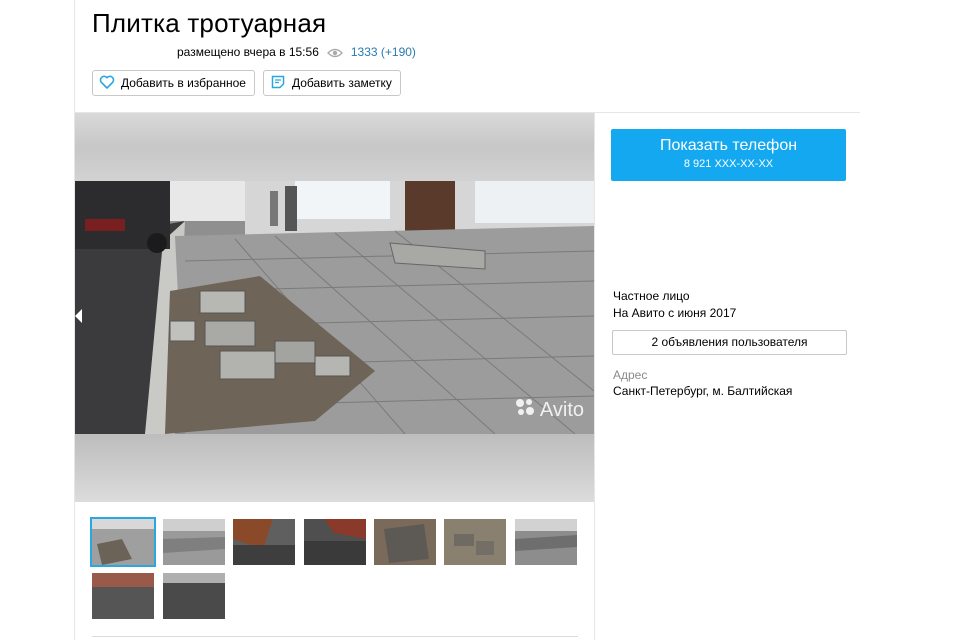 The width and height of the screenshot is (960, 640). I want to click on heart-icon, so click(107, 83).